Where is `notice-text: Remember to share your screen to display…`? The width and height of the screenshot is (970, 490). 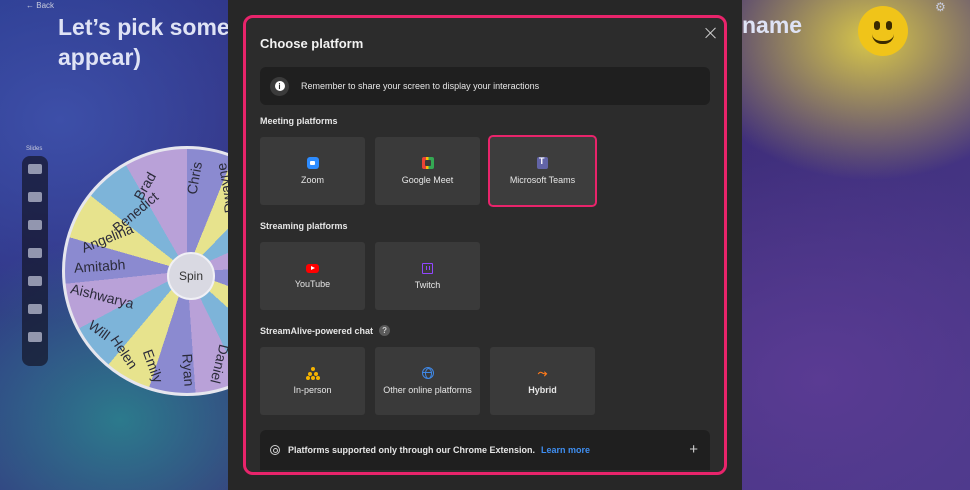
notice-text: Remember to share your screen to display… is located at coordinates (420, 86).